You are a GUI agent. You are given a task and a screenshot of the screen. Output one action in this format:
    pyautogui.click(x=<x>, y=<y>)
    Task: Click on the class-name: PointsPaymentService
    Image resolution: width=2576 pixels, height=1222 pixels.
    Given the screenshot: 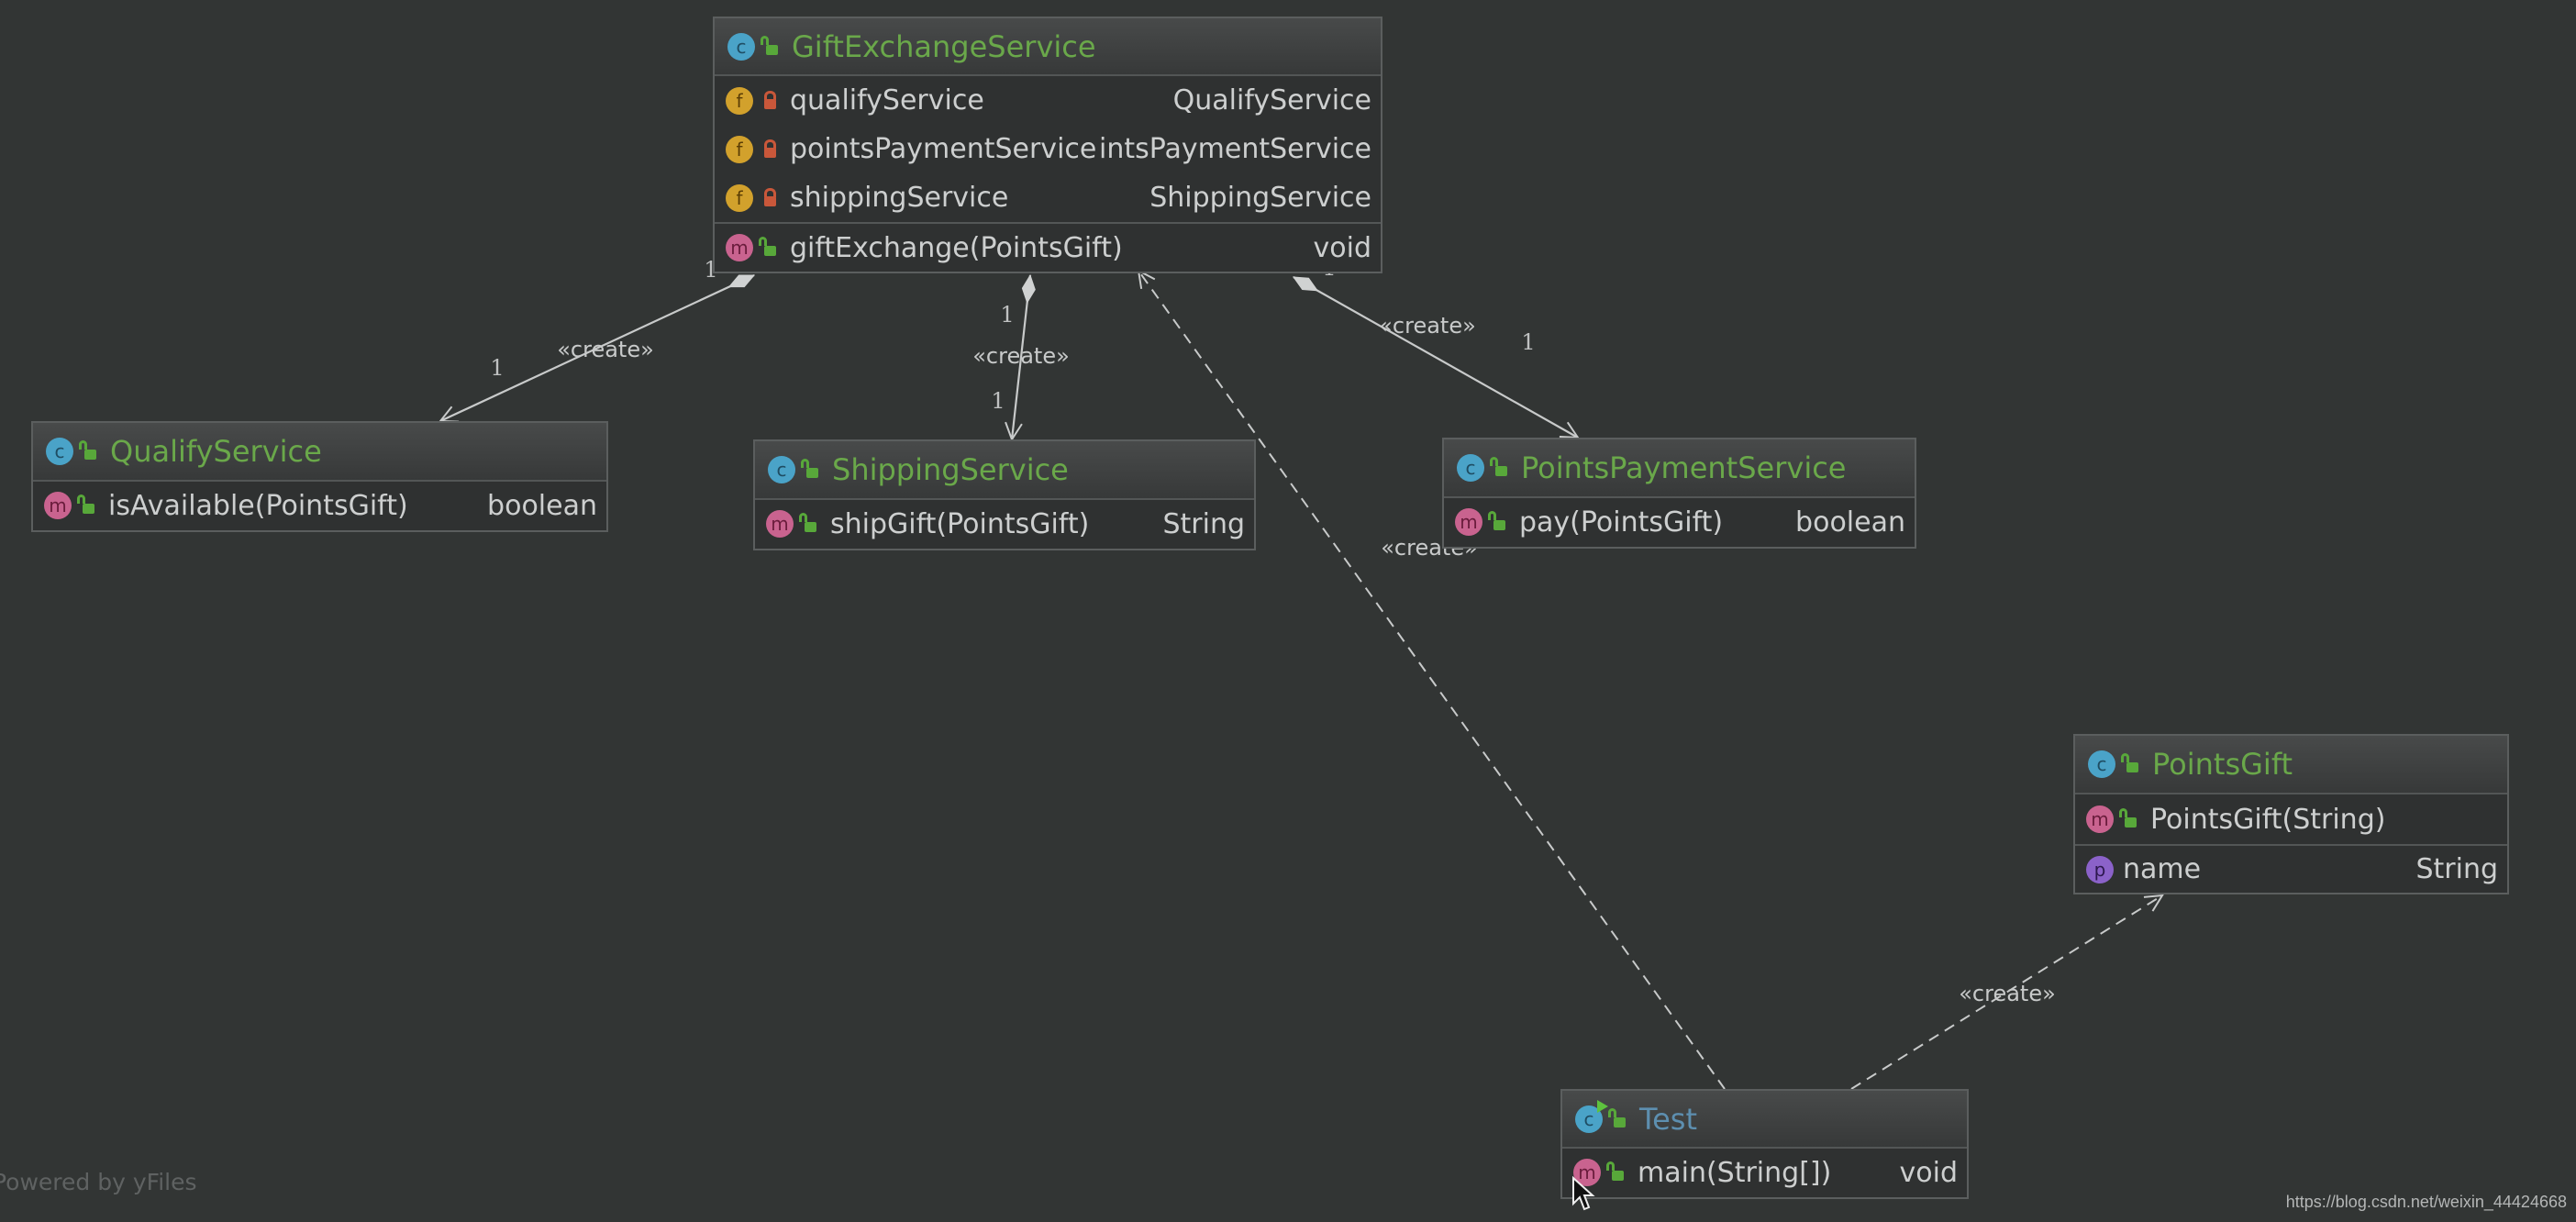 What is the action you would take?
    pyautogui.click(x=1684, y=467)
    